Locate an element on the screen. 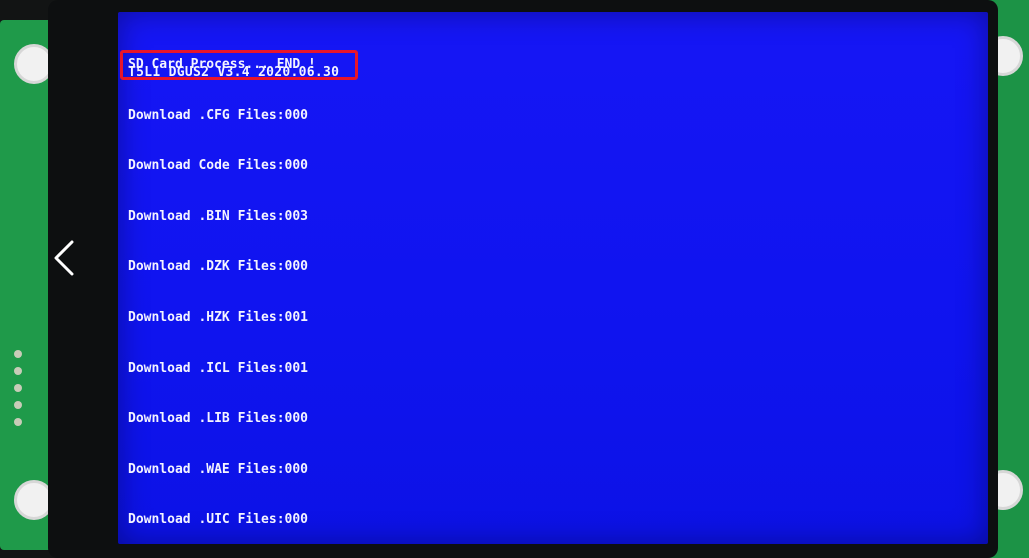 The image size is (1029, 558). download-line-cfg: Download .CFG Files:000 is located at coordinates (218, 115).